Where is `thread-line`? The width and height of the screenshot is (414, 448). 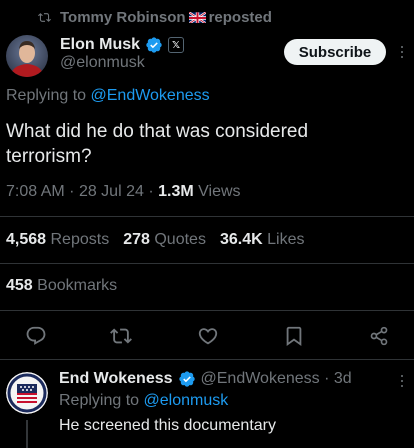
thread-line is located at coordinates (27, 434).